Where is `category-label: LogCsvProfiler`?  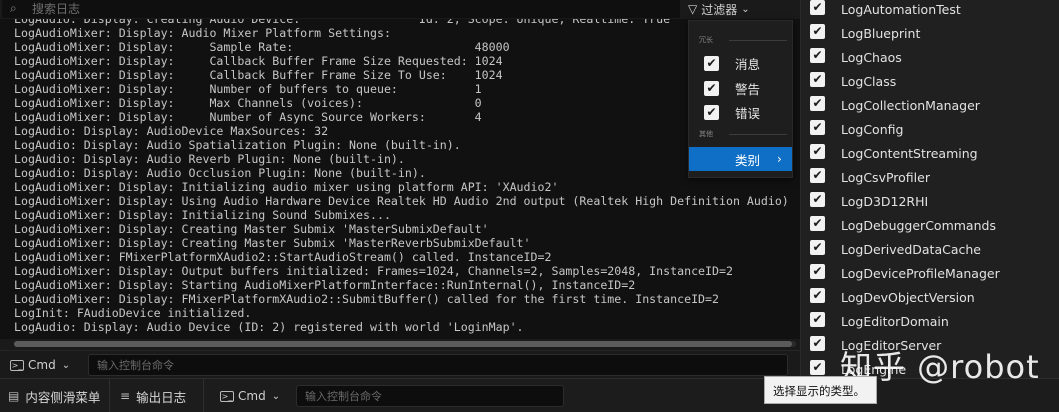 category-label: LogCsvProfiler is located at coordinates (885, 177).